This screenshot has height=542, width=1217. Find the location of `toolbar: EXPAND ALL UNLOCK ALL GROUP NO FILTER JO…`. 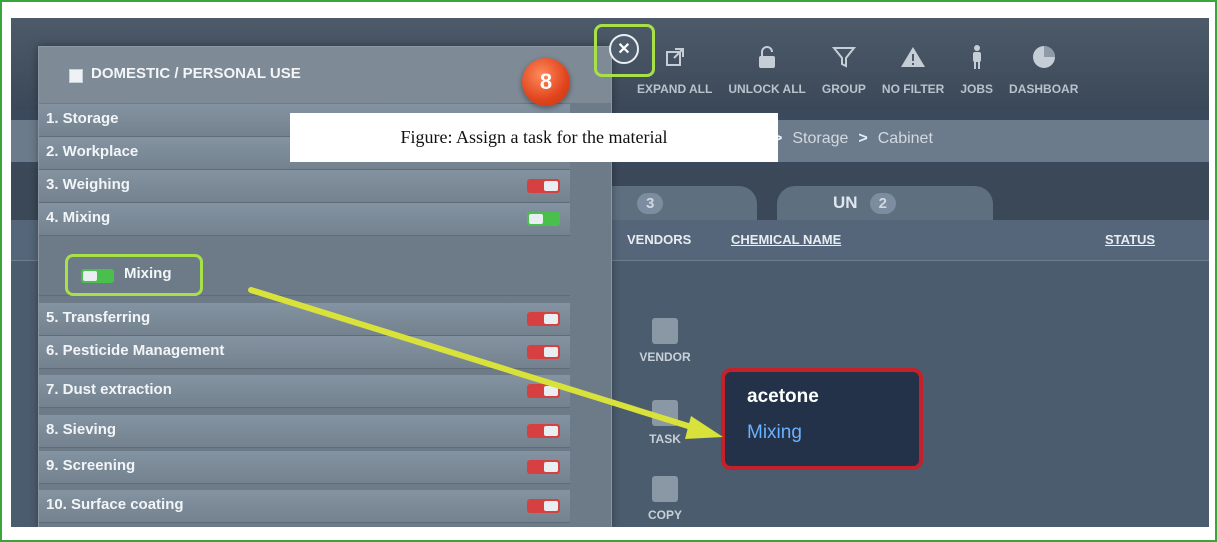

toolbar: EXPAND ALL UNLOCK ALL GROUP NO FILTER JO… is located at coordinates (857, 64).